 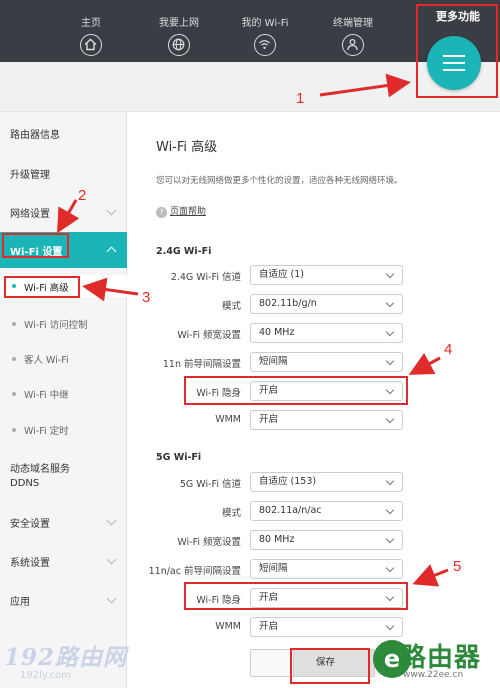 What do you see at coordinates (181, 211) in the screenshot?
I see `help-link: ? 页面帮助` at bounding box center [181, 211].